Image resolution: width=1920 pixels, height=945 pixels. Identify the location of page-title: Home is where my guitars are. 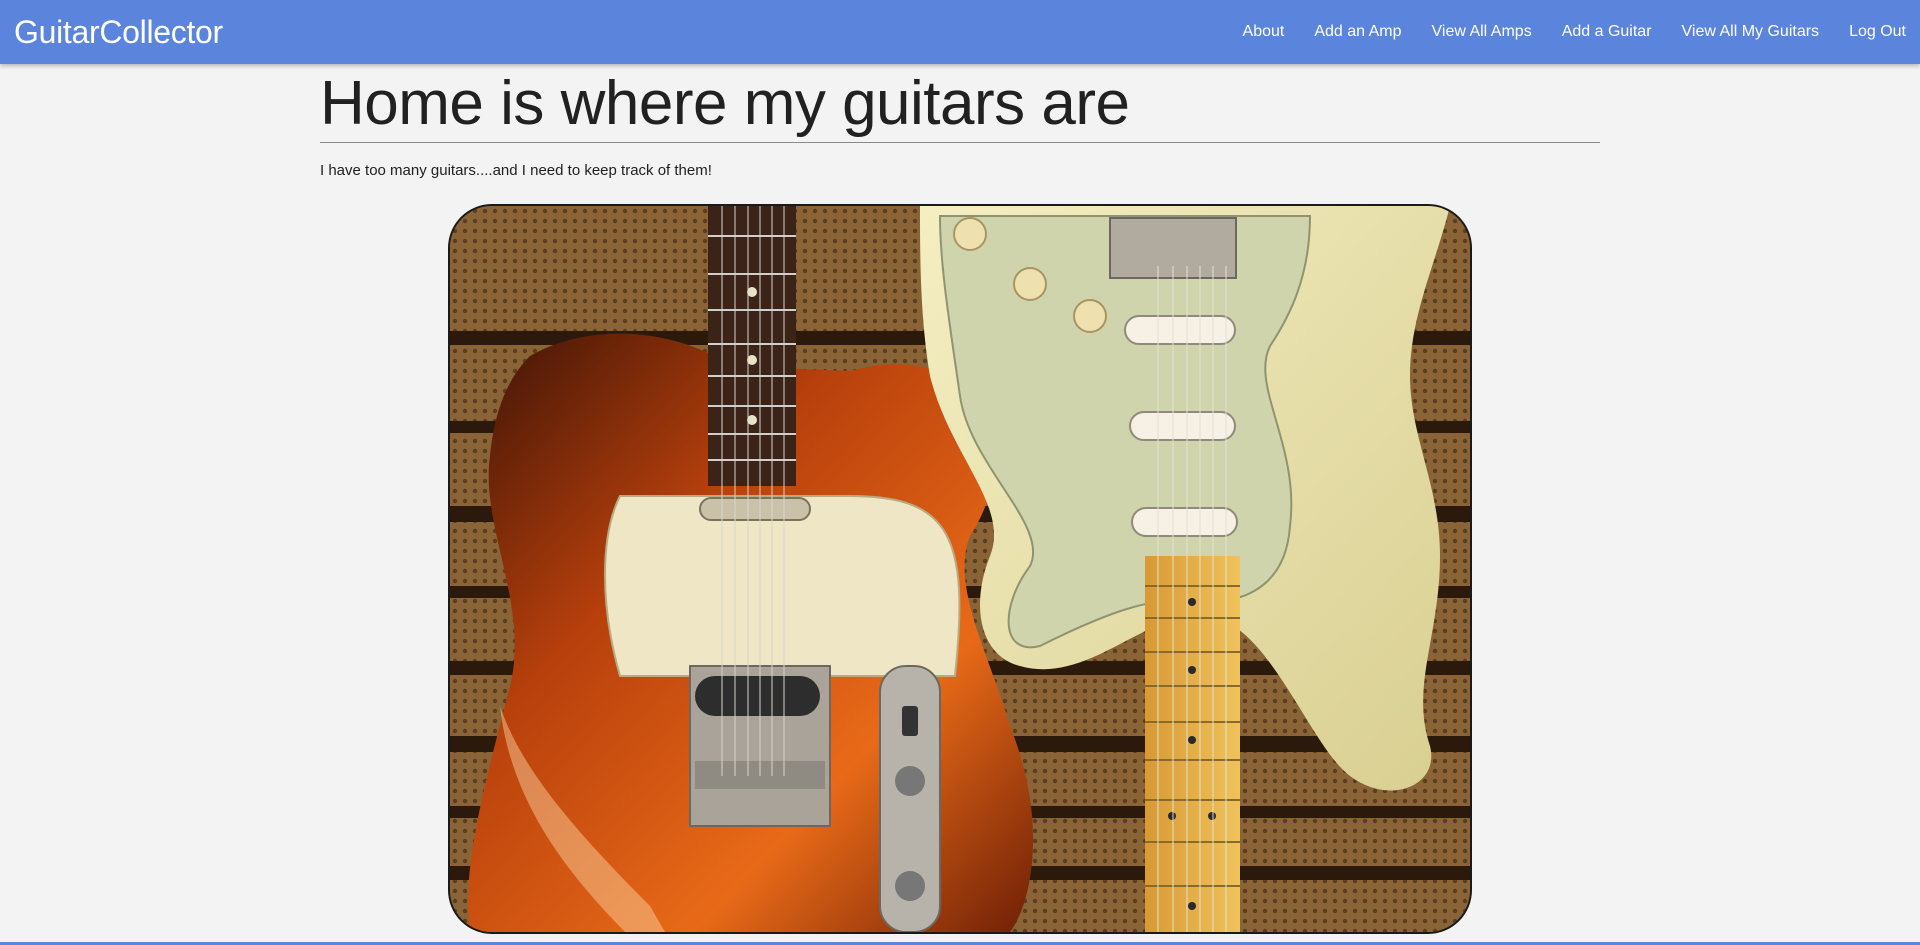
(725, 103).